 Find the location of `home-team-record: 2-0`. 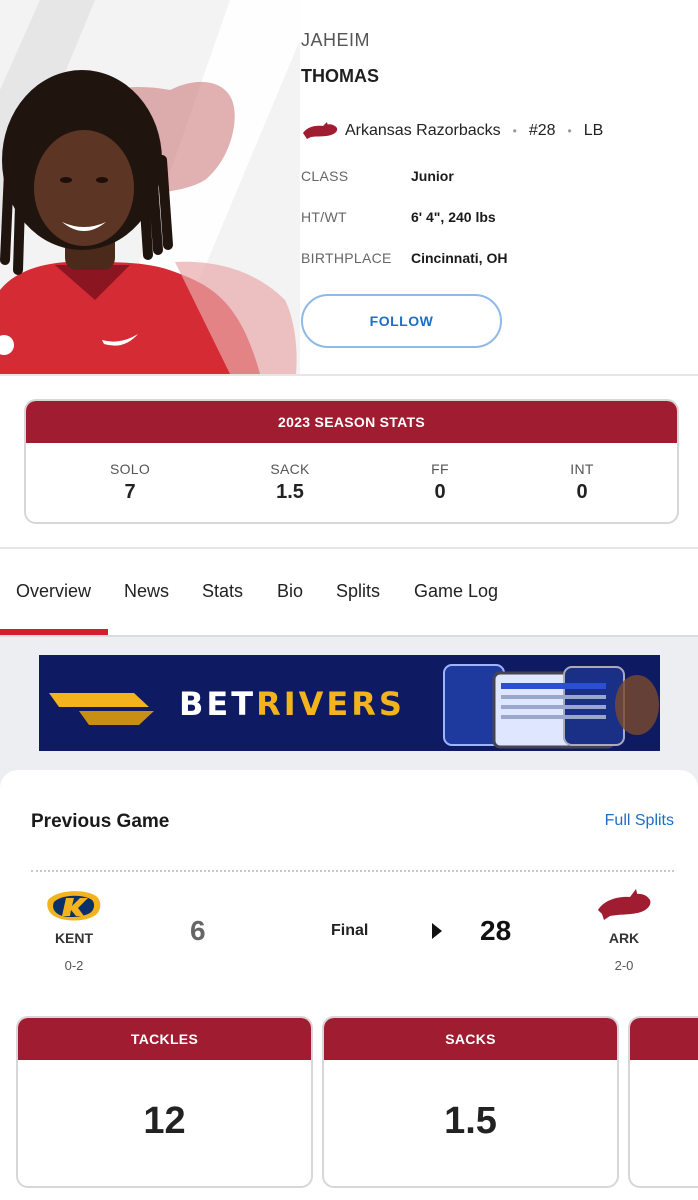

home-team-record: 2-0 is located at coordinates (624, 965).